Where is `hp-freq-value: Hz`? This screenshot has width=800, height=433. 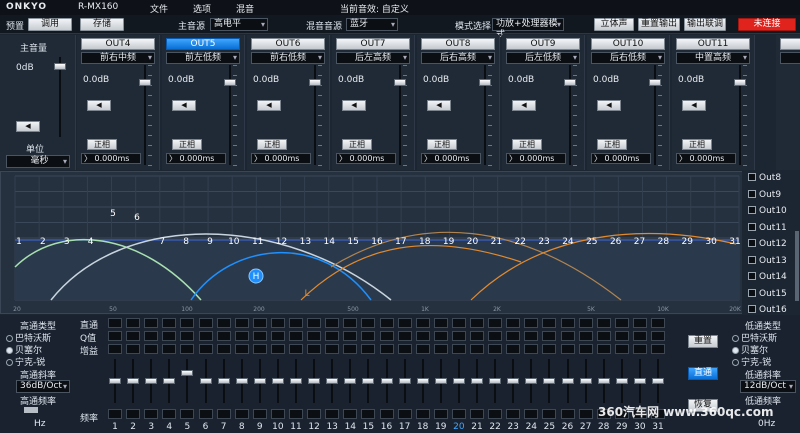
hp-freq-value: Hz is located at coordinates (40, 424).